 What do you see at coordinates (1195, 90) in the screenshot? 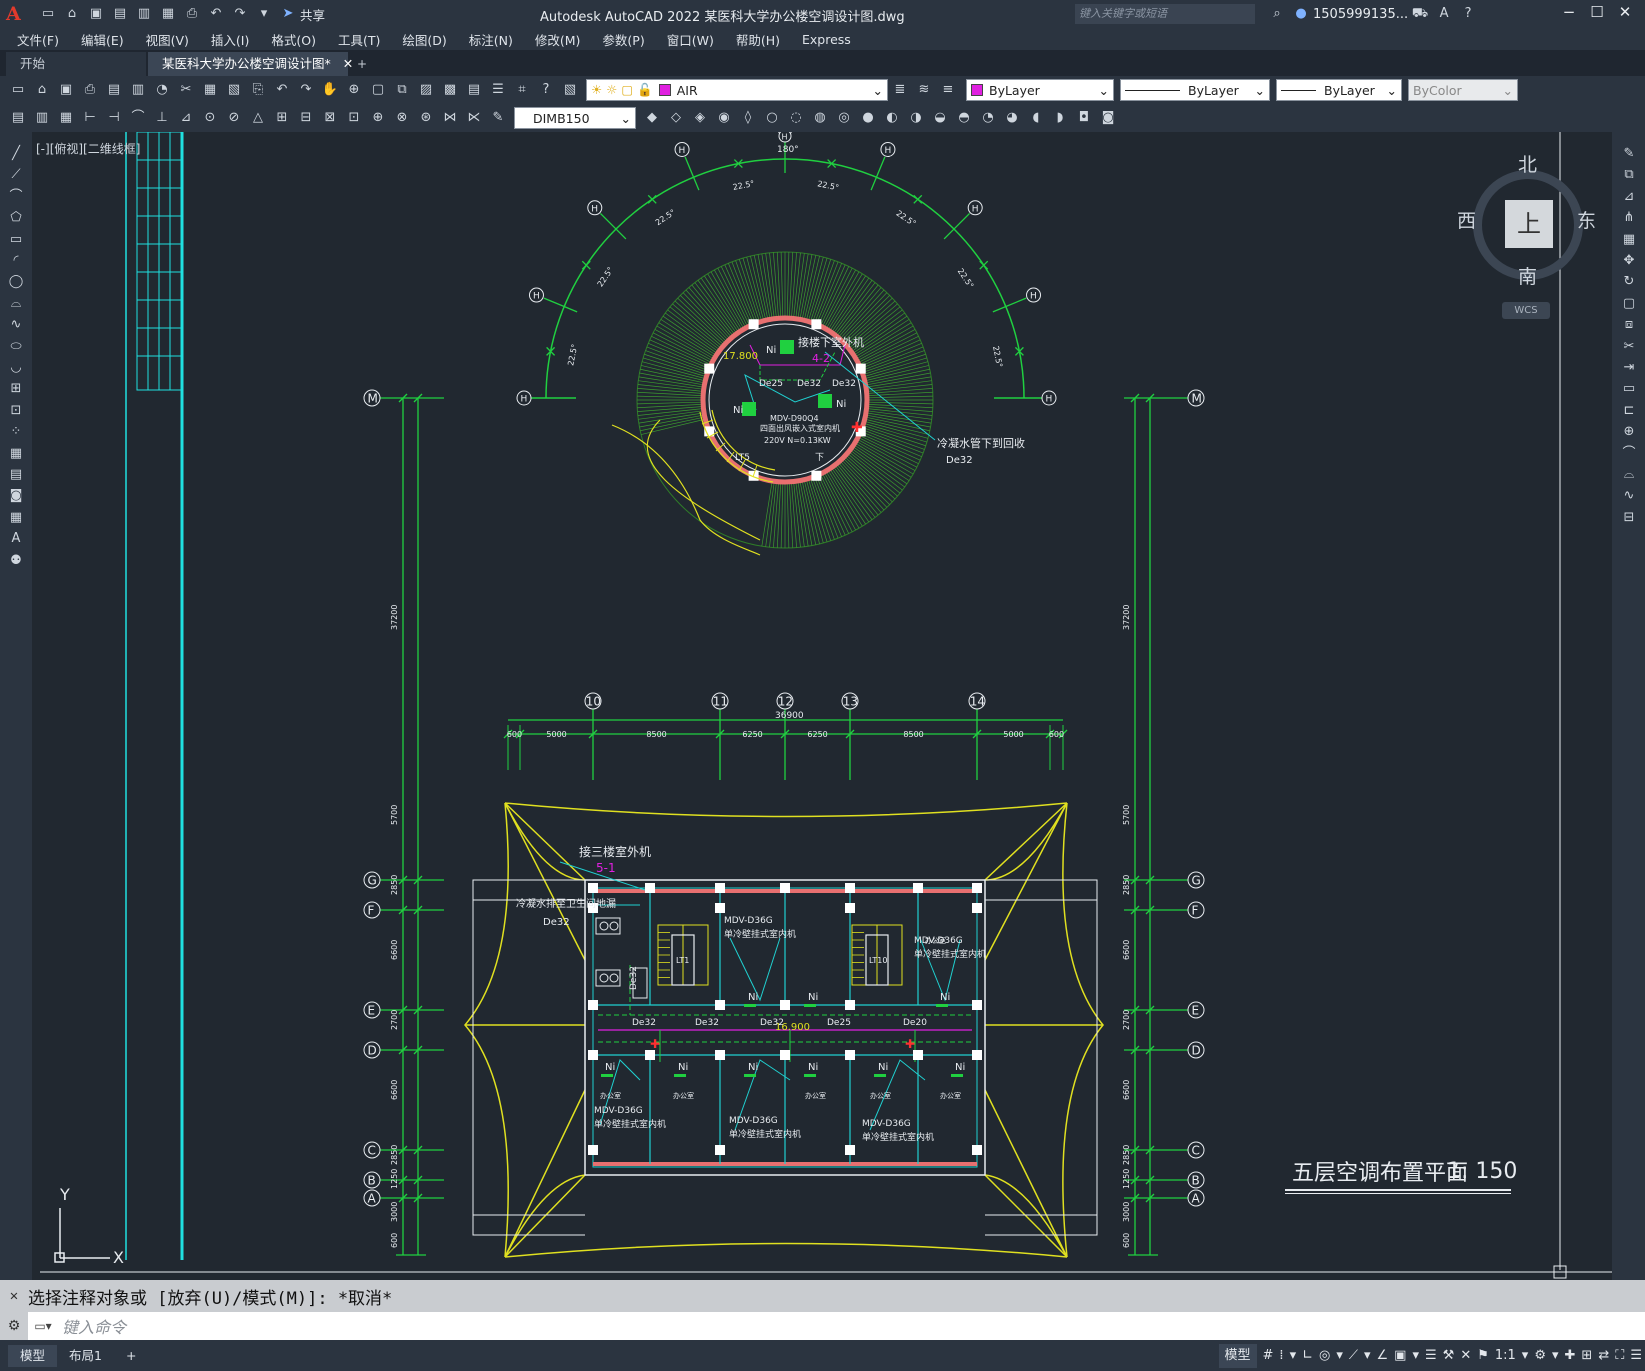
I see `linetype-dropdown: ByLayer ⌄` at bounding box center [1195, 90].